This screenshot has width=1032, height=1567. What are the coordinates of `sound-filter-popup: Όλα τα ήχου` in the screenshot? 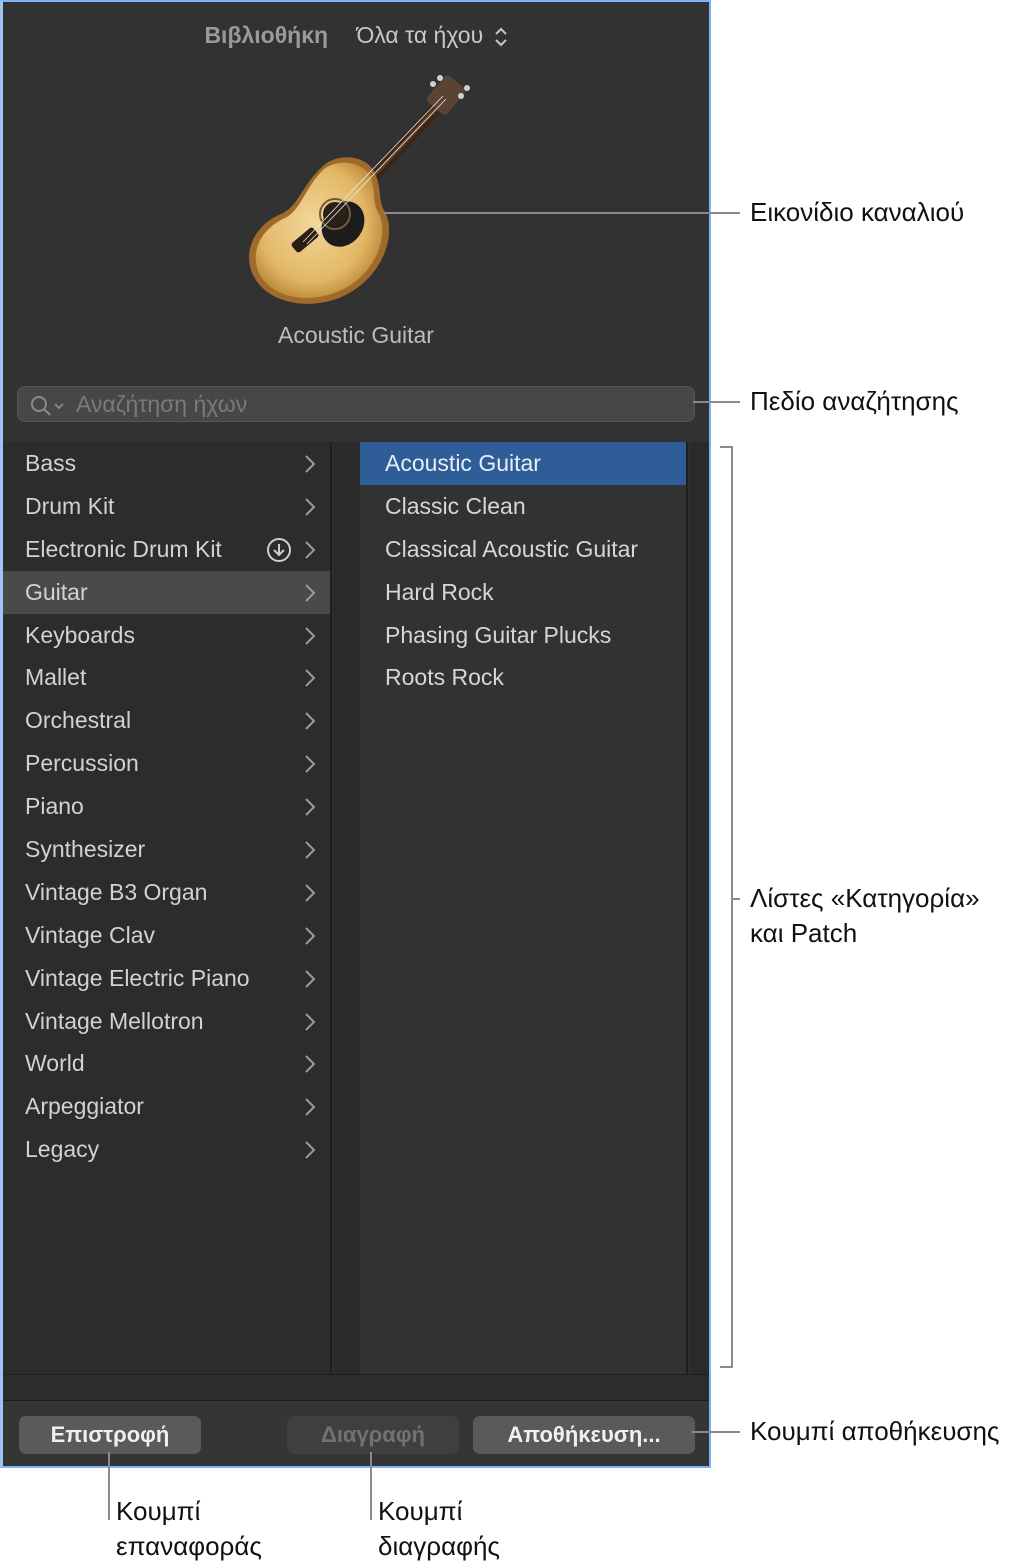 It's located at (431, 35).